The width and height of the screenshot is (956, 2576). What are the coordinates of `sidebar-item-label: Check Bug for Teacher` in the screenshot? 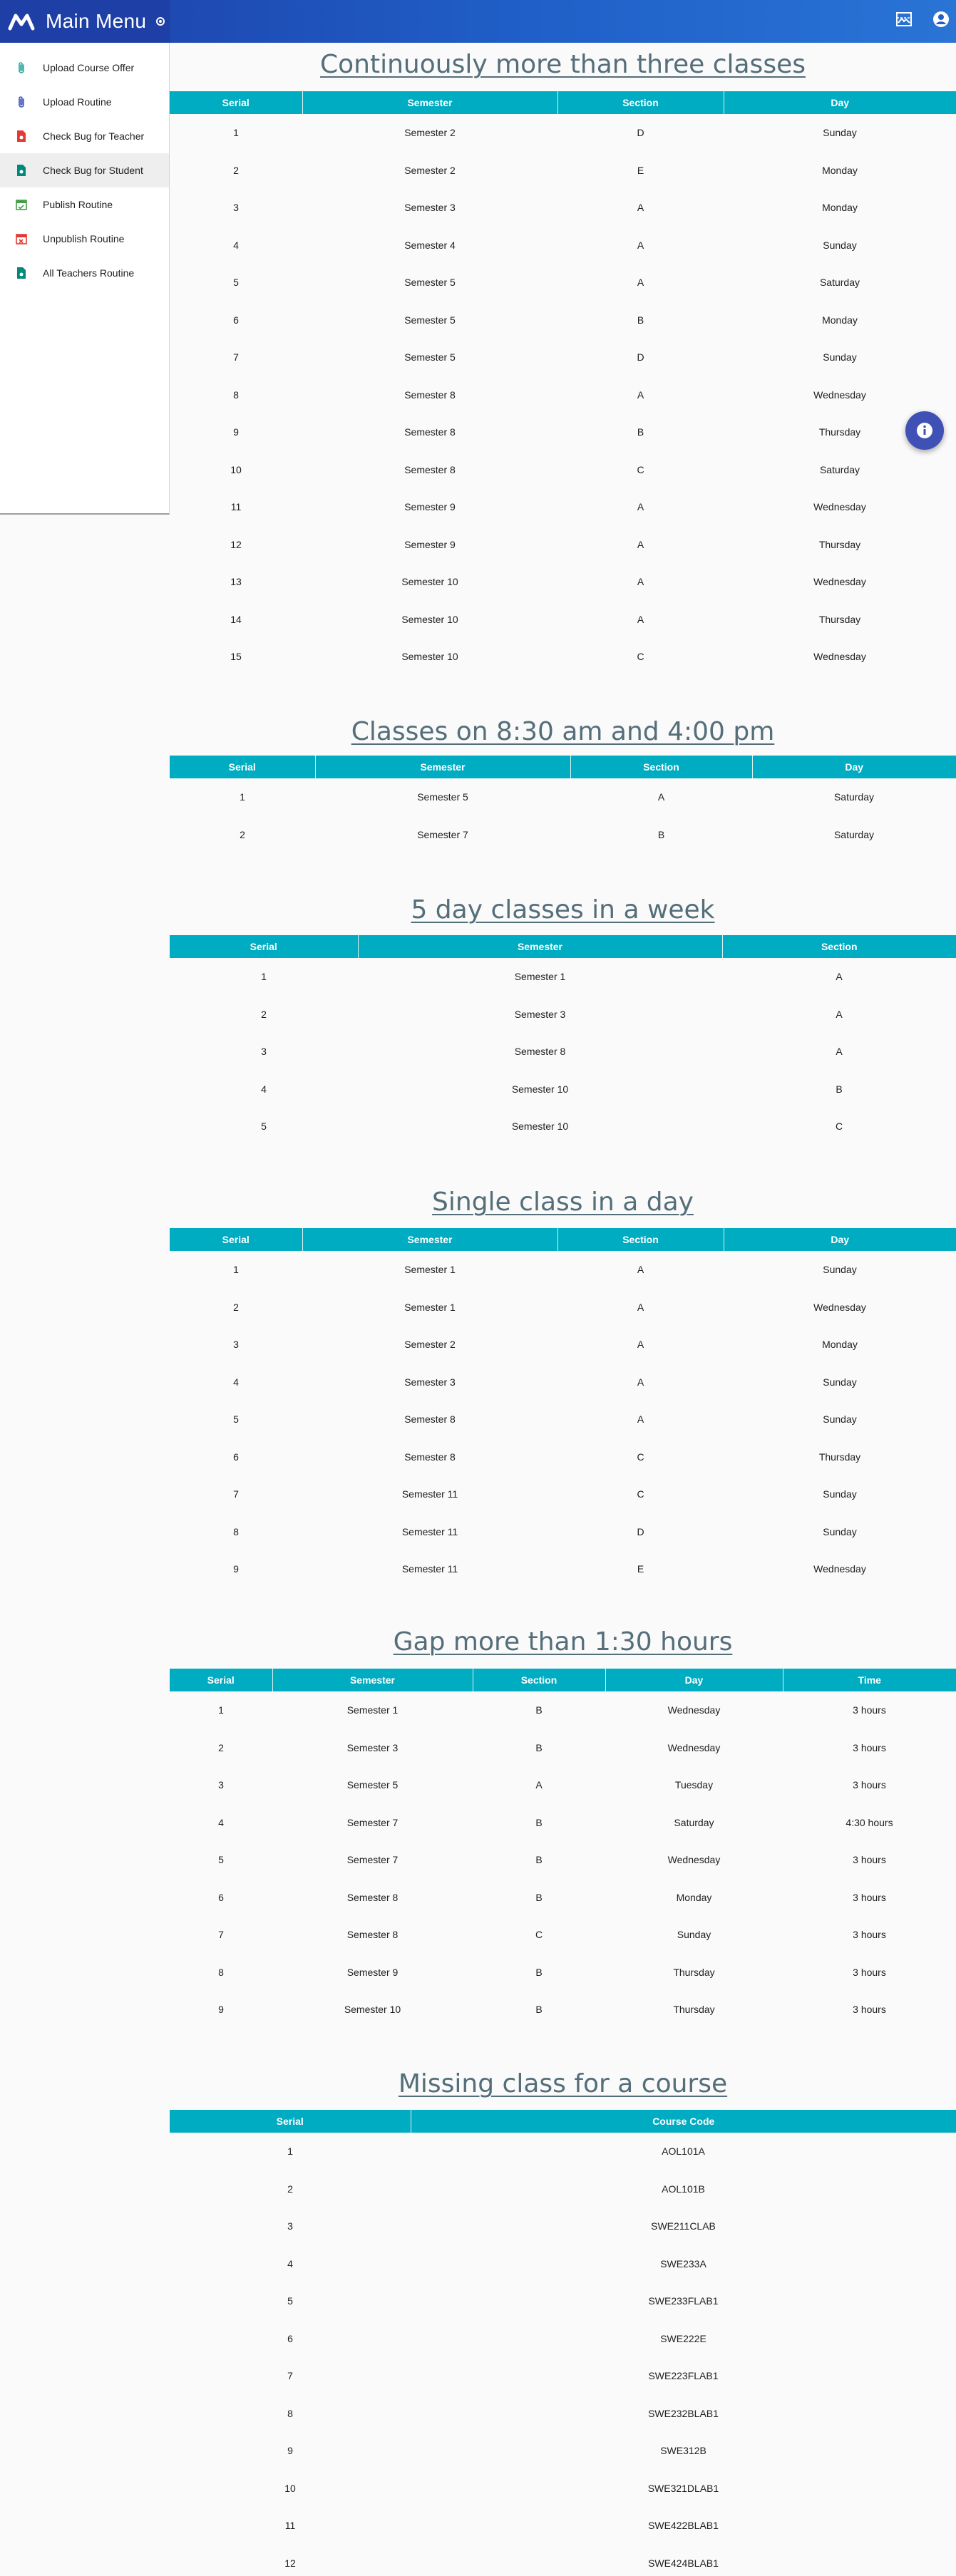 It's located at (94, 136).